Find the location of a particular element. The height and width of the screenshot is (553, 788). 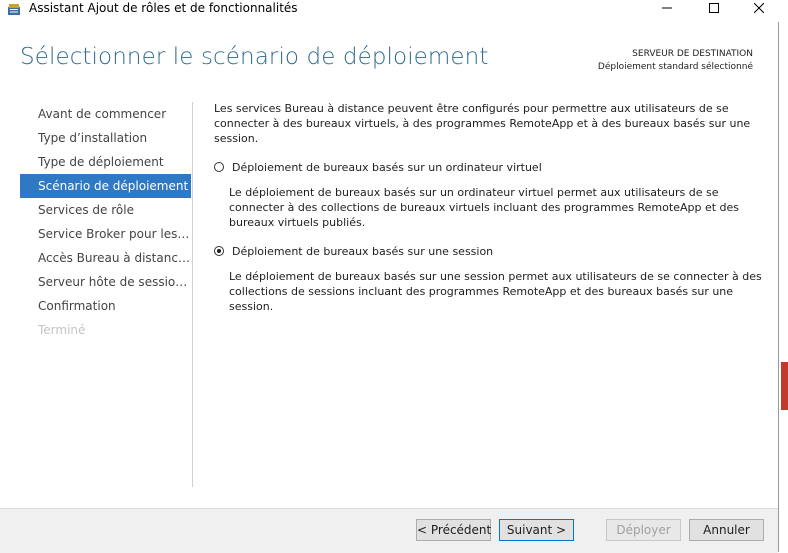

maximize-button is located at coordinates (714, 8).